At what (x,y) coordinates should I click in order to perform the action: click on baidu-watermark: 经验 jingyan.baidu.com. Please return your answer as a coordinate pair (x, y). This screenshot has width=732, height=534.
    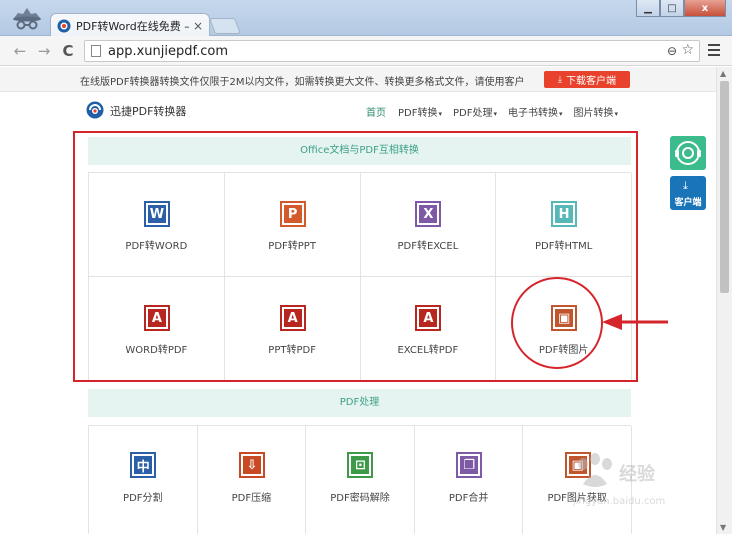
    Looking at the image, I should click on (638, 484).